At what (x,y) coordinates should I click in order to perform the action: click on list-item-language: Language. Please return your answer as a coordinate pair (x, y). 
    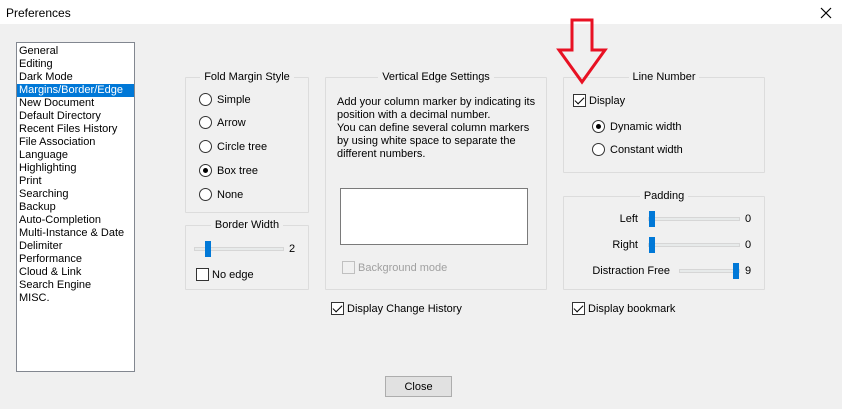
    Looking at the image, I should click on (75, 155).